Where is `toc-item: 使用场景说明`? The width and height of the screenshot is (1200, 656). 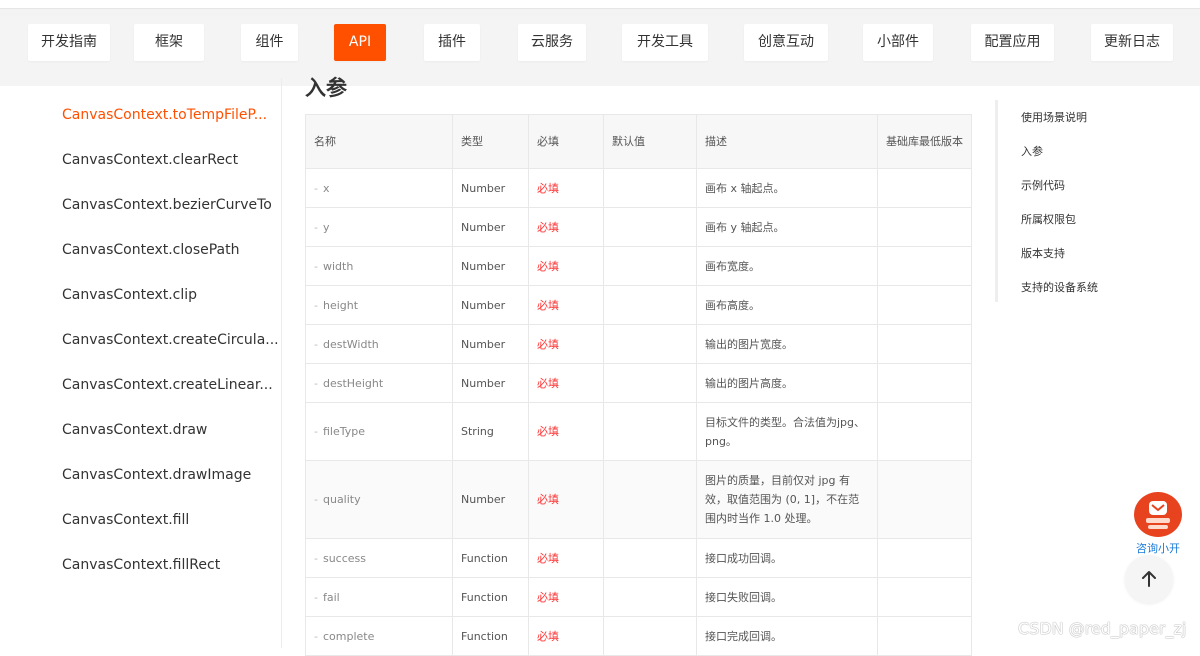 toc-item: 使用场景说明 is located at coordinates (1054, 117).